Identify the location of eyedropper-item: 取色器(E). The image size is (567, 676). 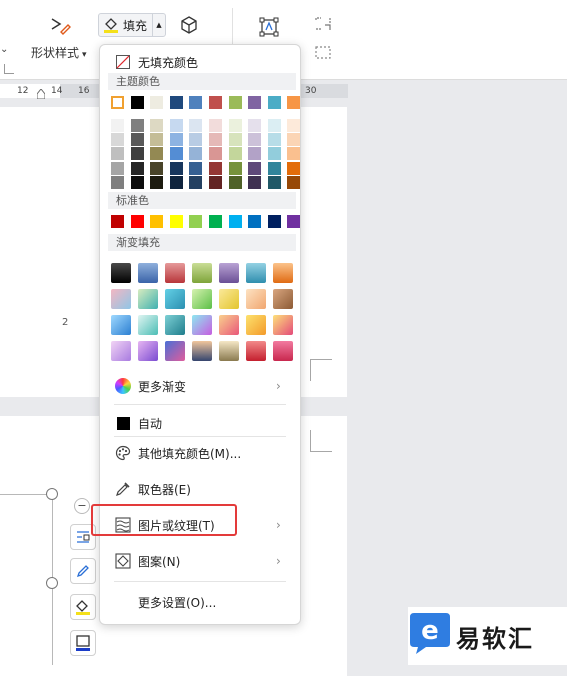
(200, 489).